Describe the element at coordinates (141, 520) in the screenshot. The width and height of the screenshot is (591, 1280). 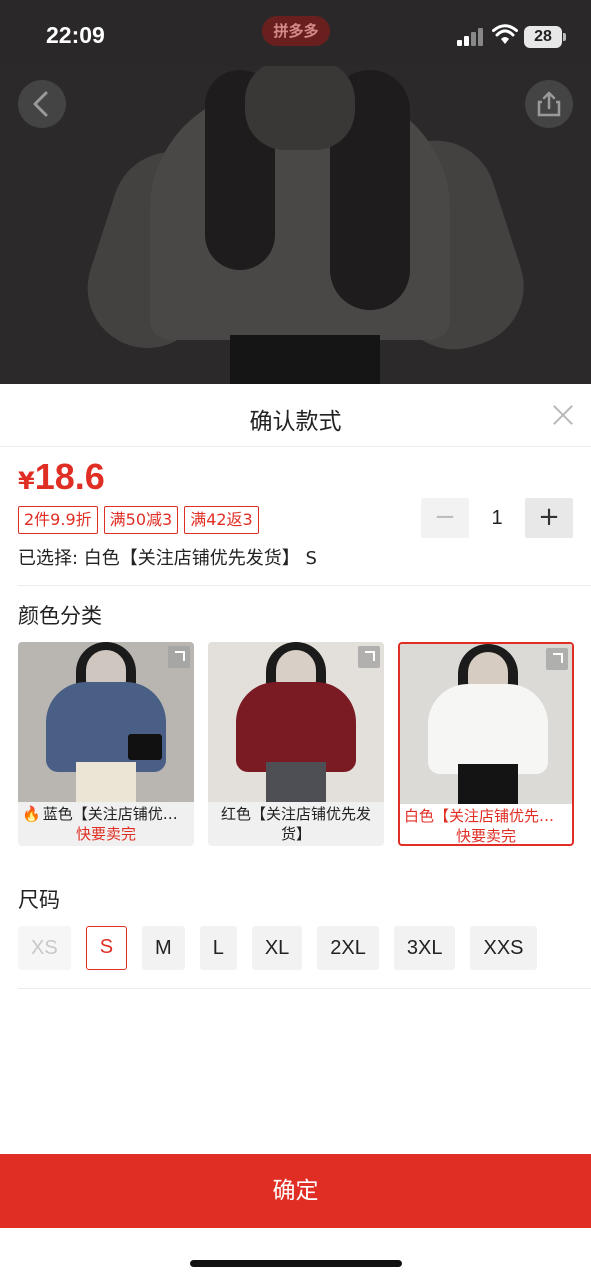
I see `promo-tag: 满50减3` at that location.